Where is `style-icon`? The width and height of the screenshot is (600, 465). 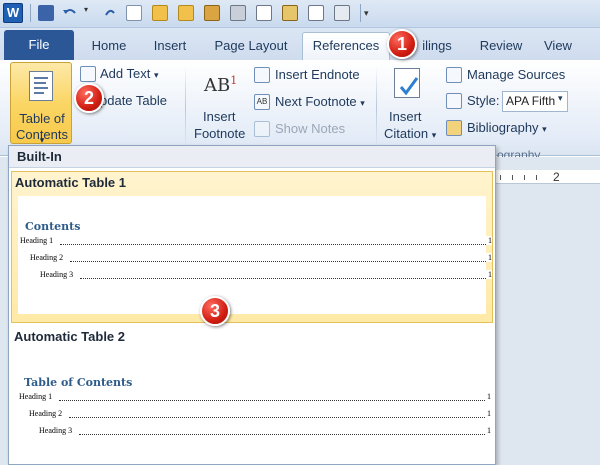
style-icon is located at coordinates (454, 101).